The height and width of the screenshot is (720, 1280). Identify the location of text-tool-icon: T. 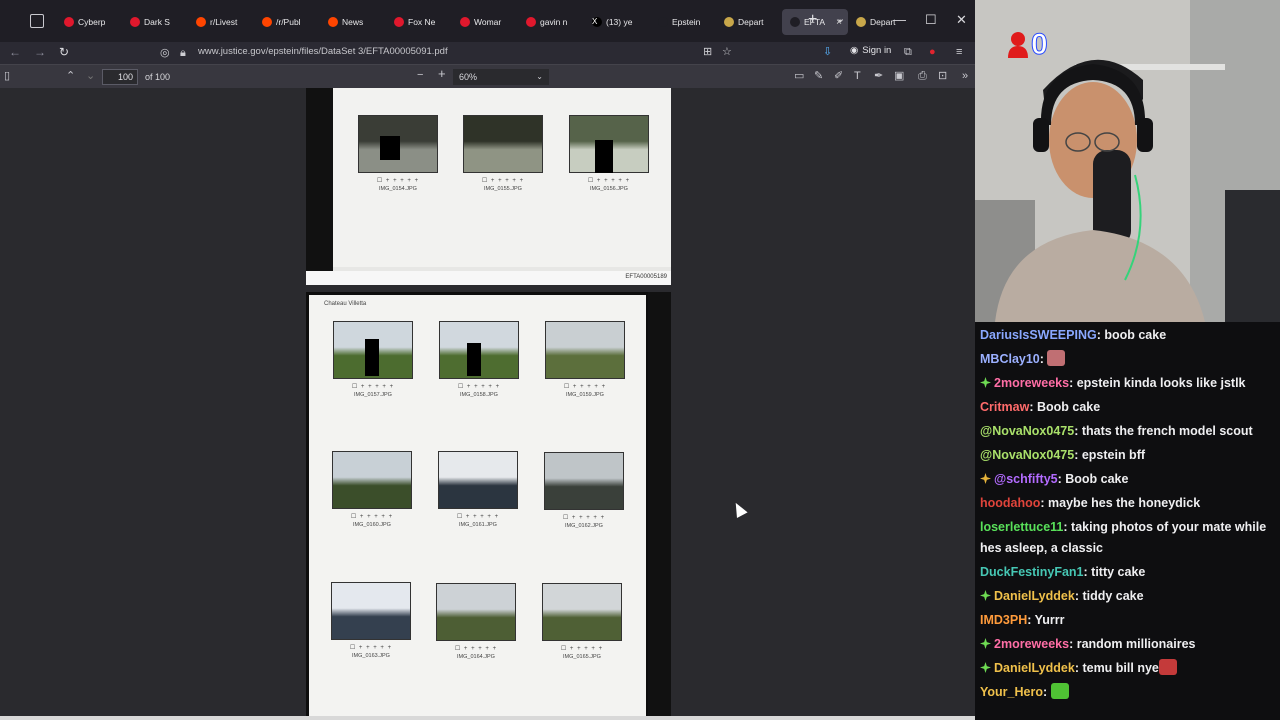
(857, 76).